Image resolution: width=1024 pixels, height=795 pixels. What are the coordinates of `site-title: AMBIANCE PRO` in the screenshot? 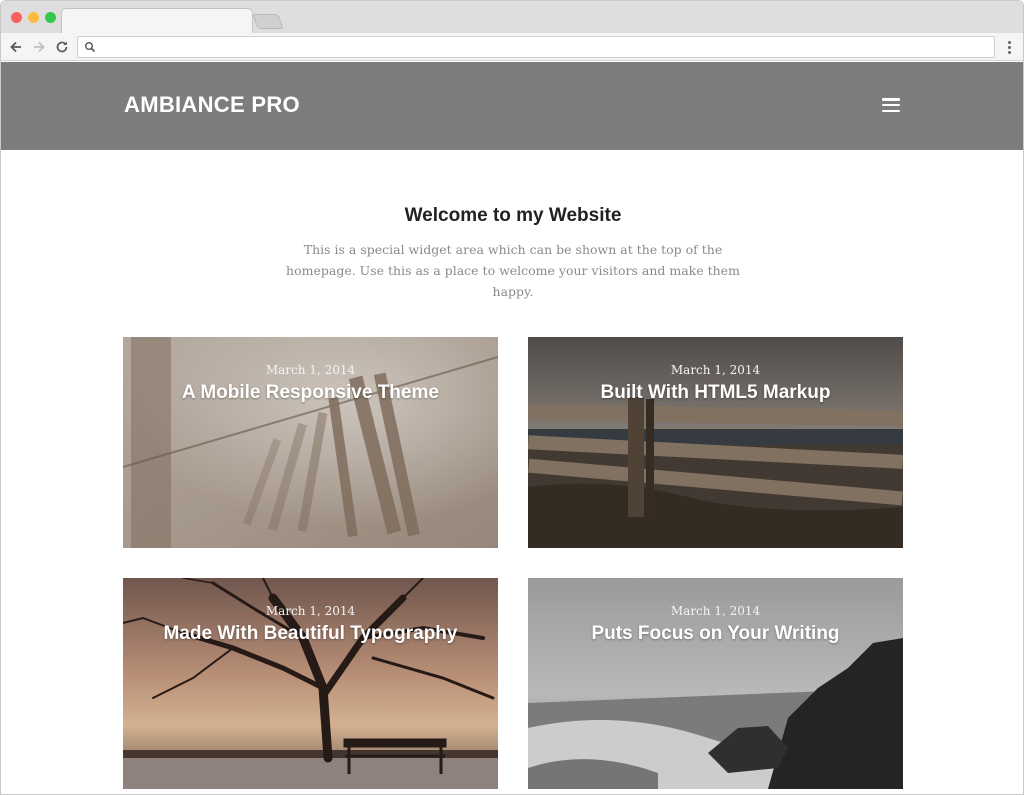 It's located at (212, 105).